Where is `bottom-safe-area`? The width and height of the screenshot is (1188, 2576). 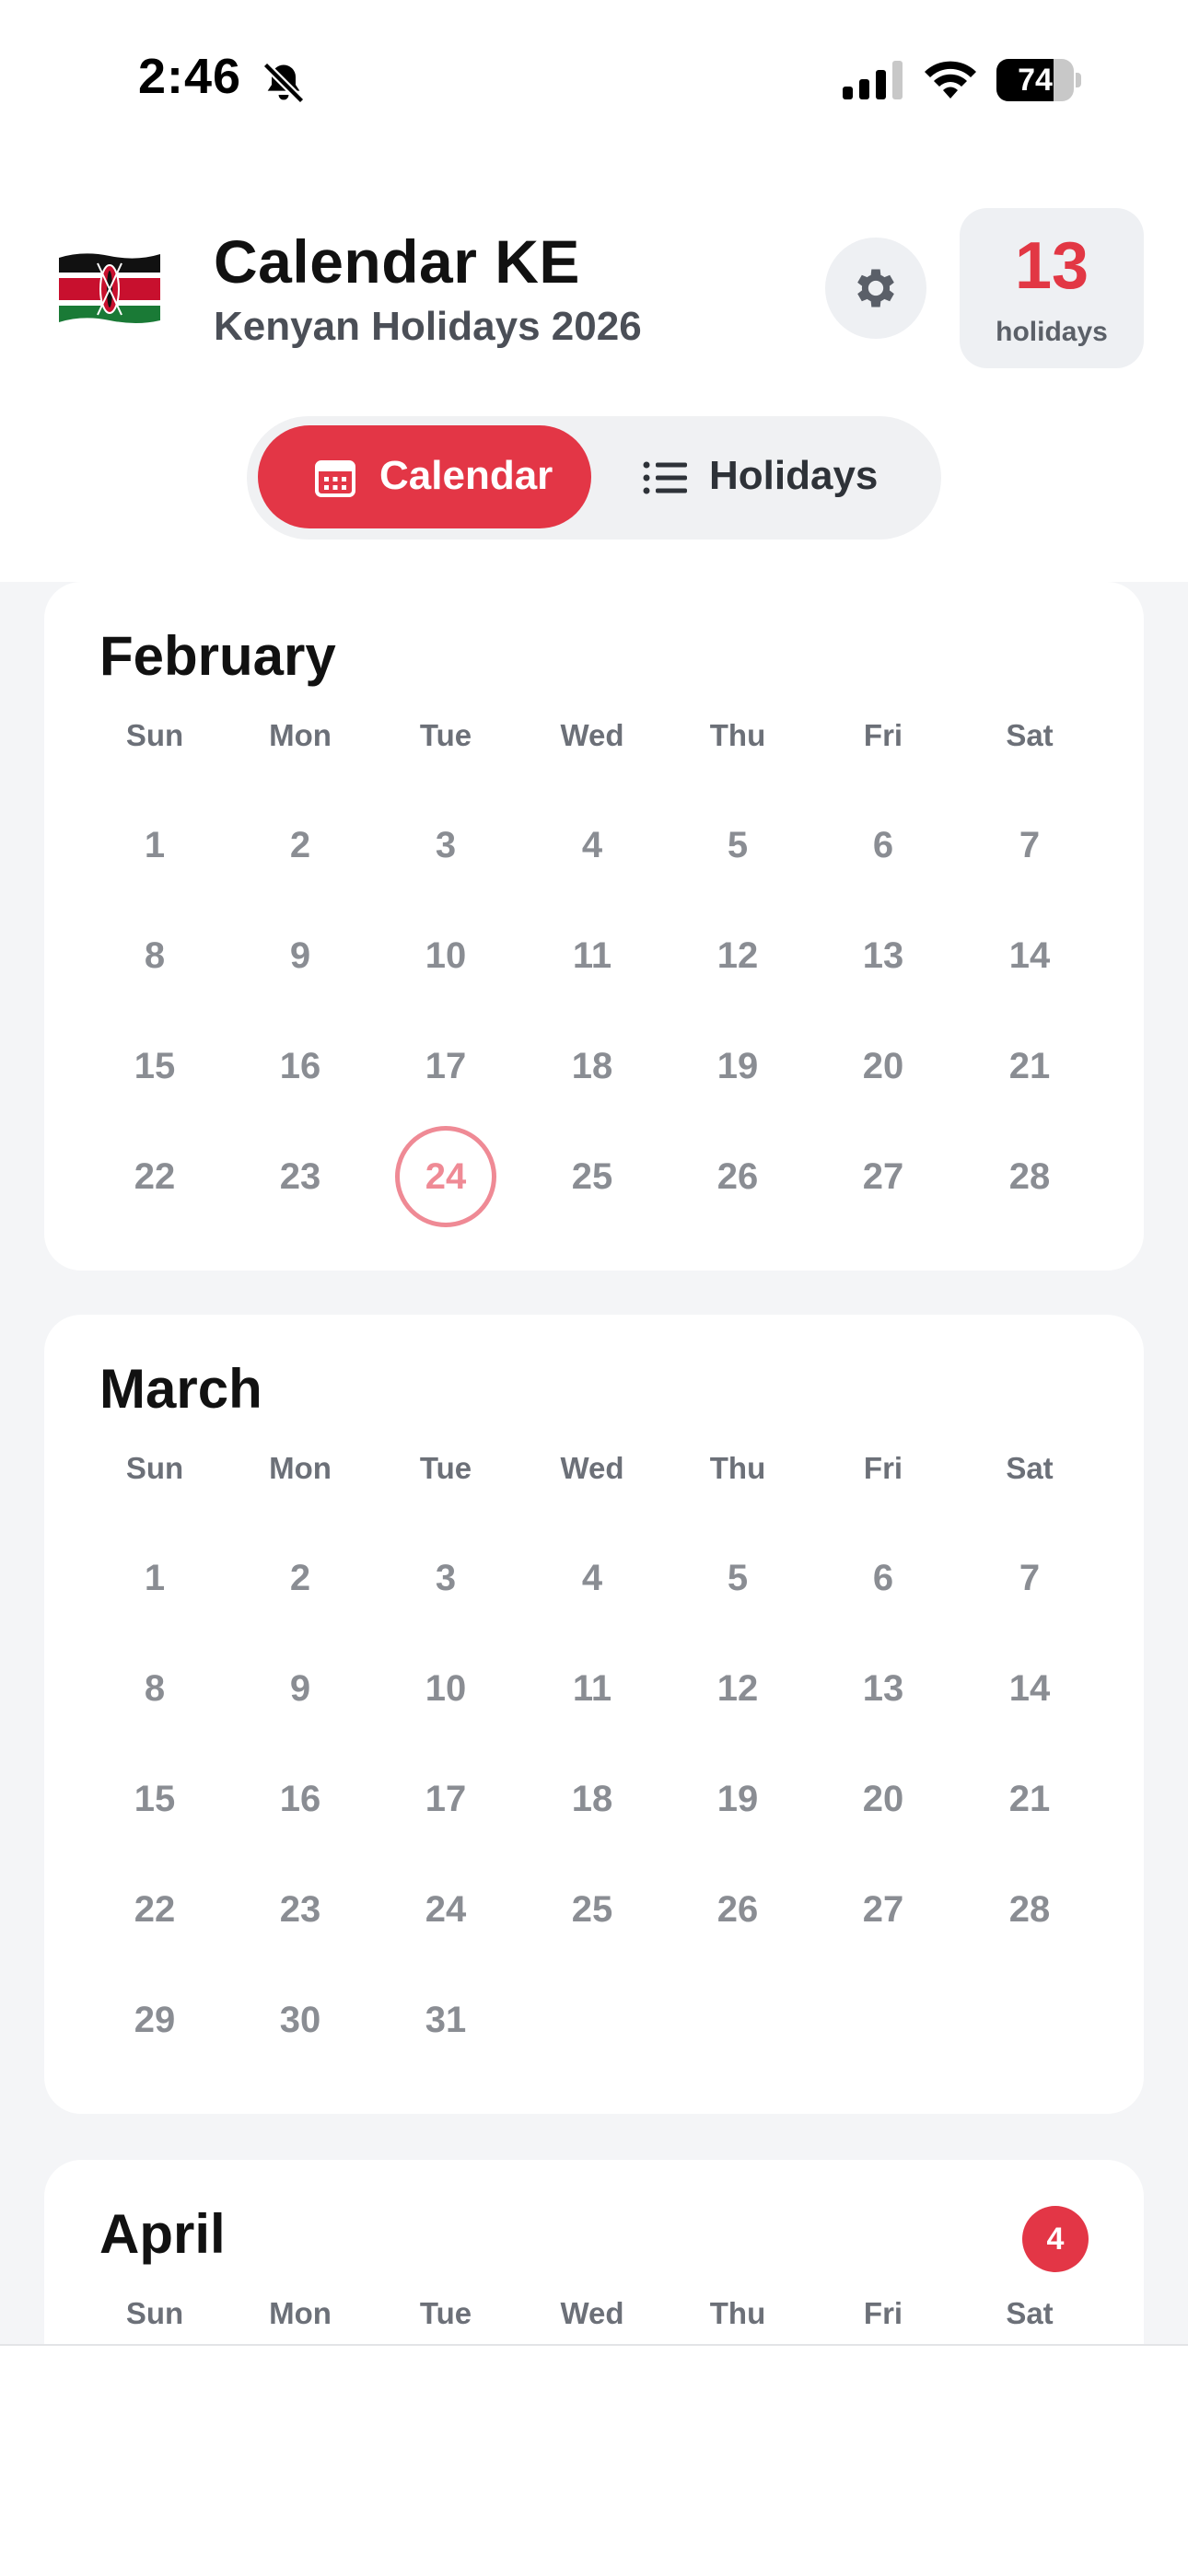
bottom-safe-area is located at coordinates (594, 2460).